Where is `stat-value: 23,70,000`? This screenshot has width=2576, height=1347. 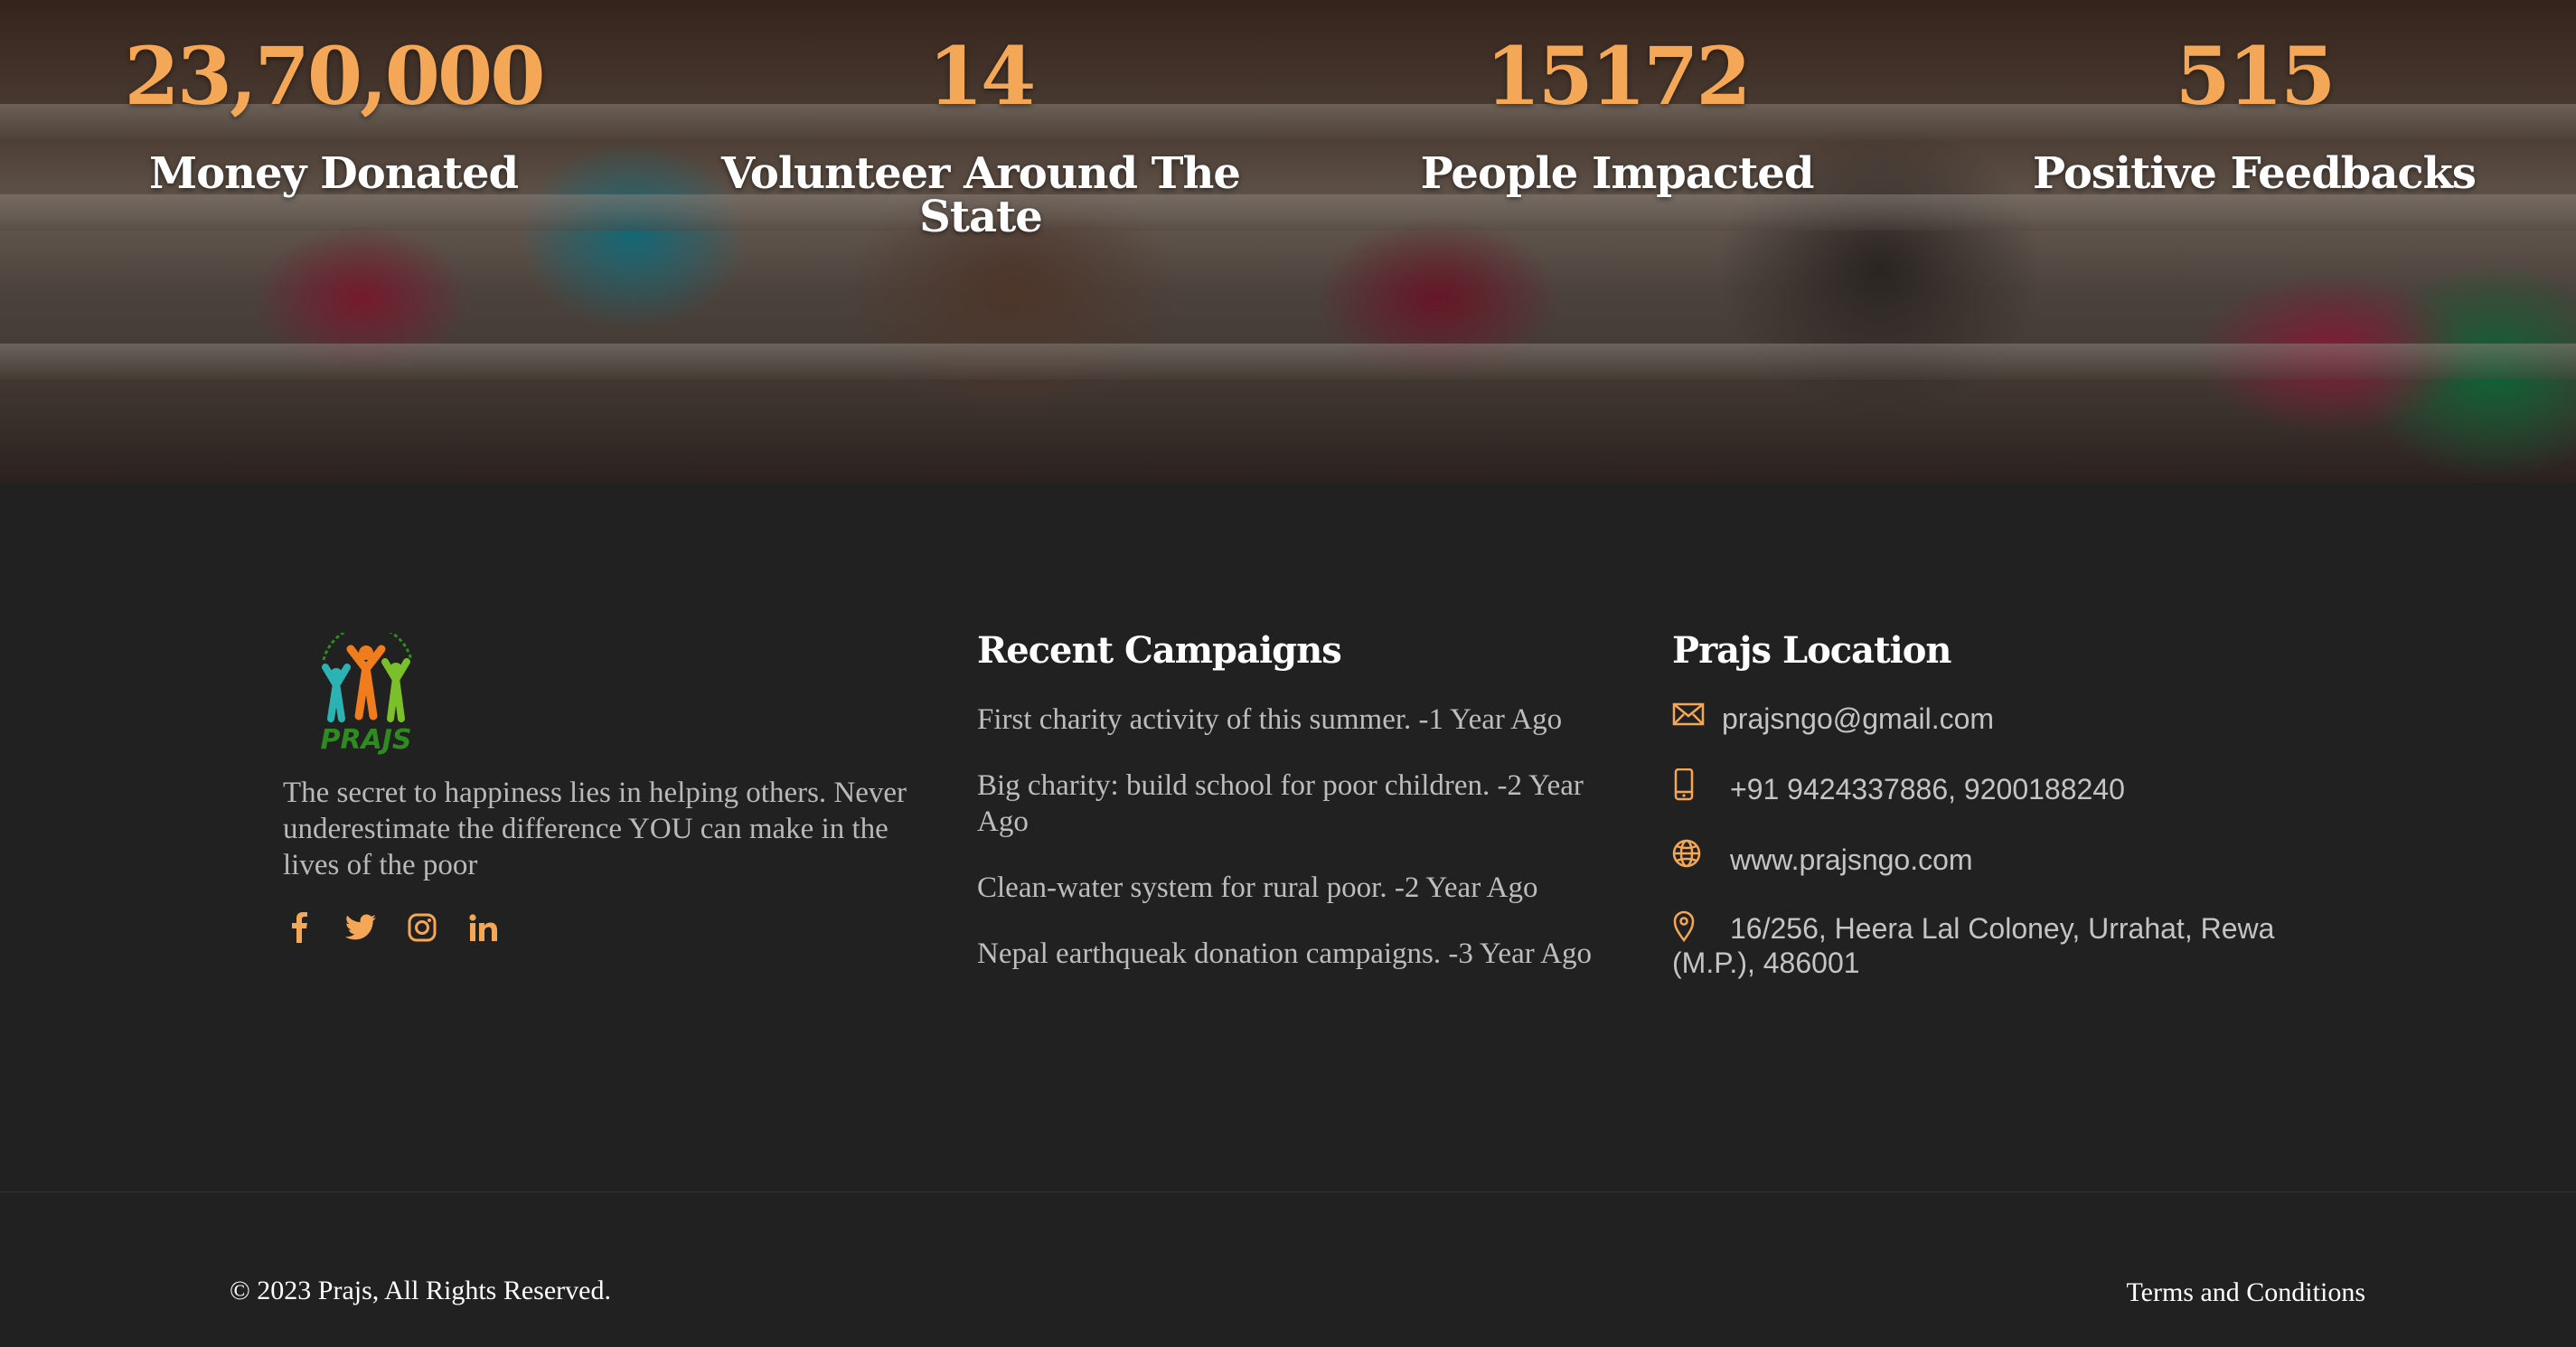
stat-value: 23,70,000 is located at coordinates (335, 76).